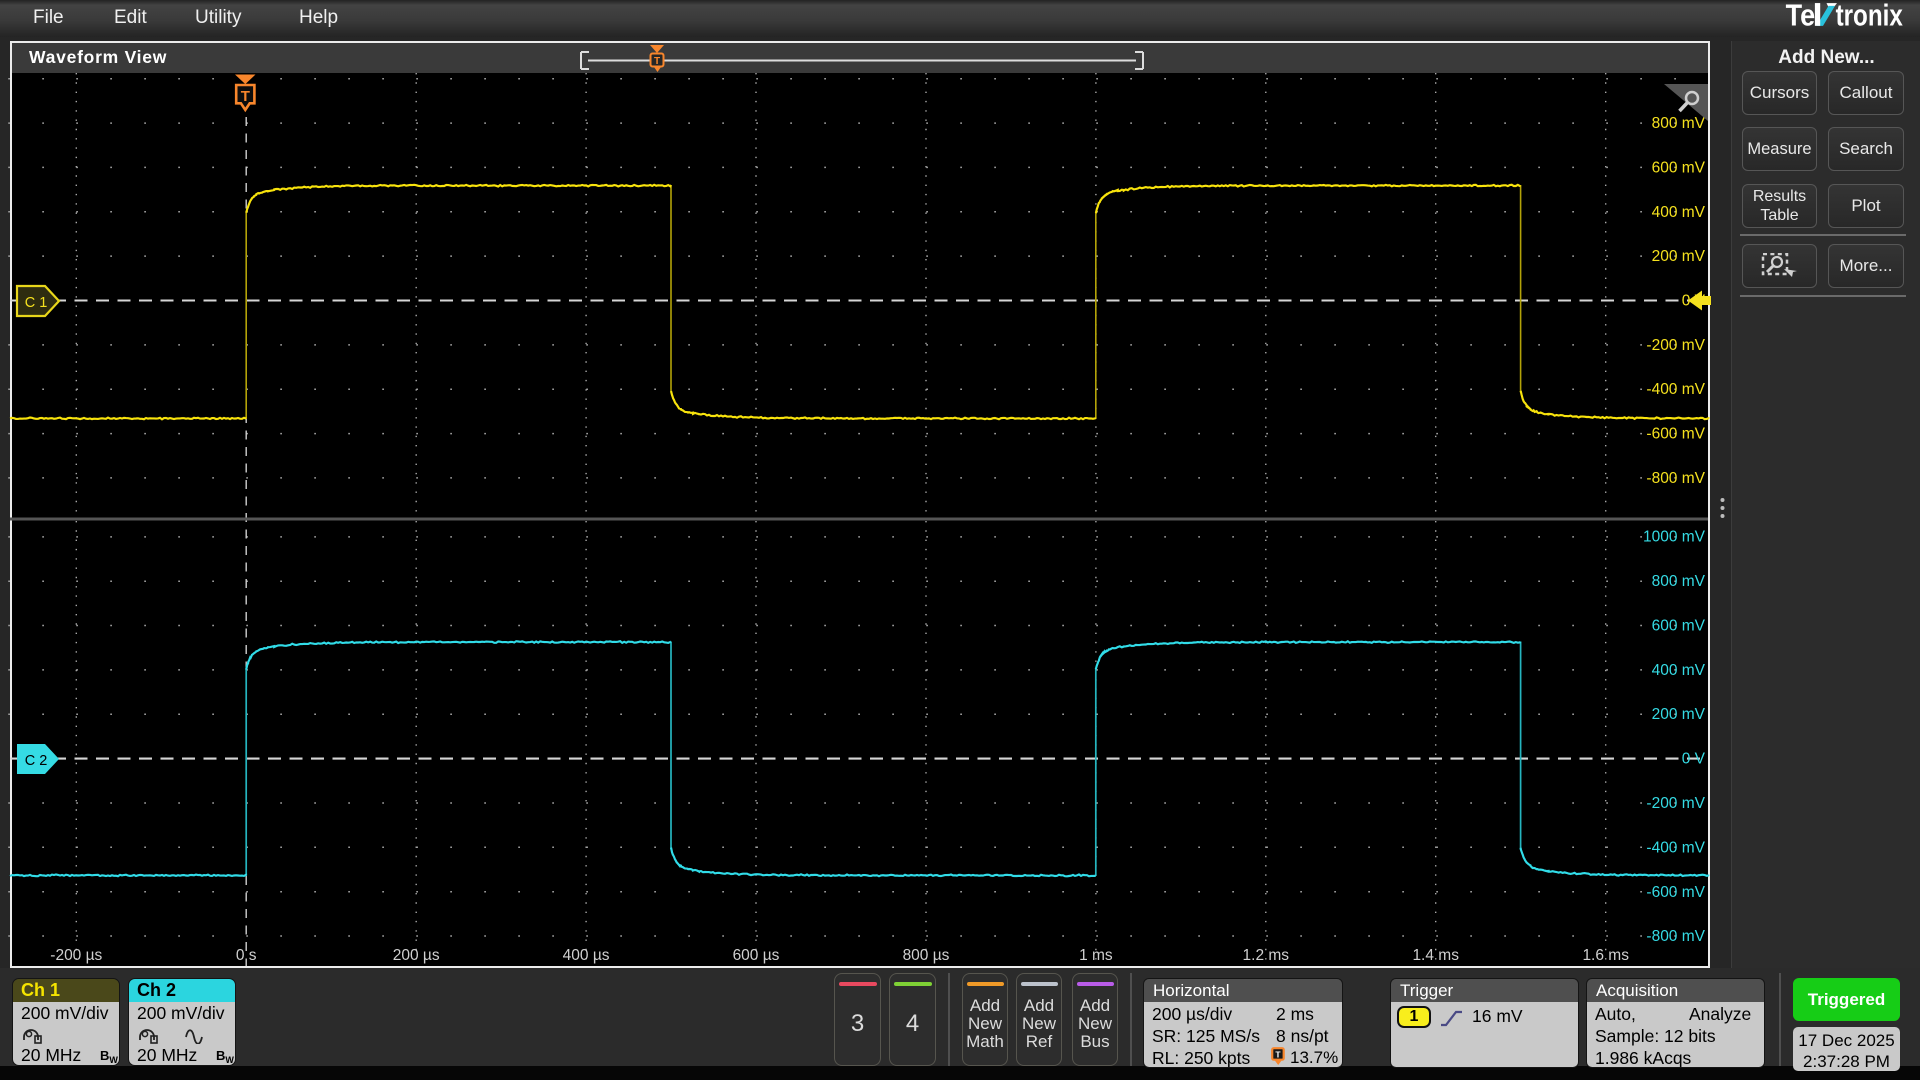 This screenshot has height=1080, width=1920. What do you see at coordinates (76, 955) in the screenshot?
I see `svg-text: -200 µs` at bounding box center [76, 955].